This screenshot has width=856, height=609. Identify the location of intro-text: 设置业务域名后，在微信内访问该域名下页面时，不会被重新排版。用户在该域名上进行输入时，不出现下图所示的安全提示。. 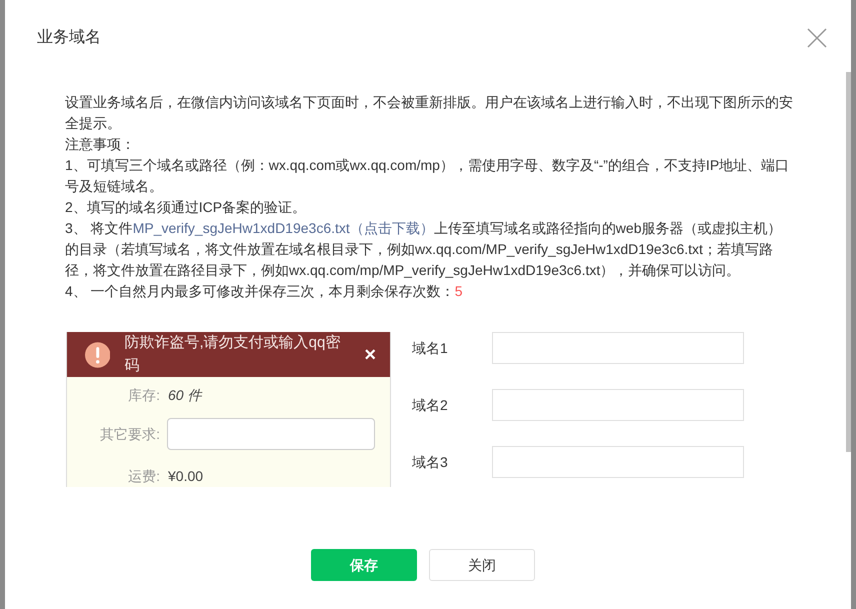
(429, 113).